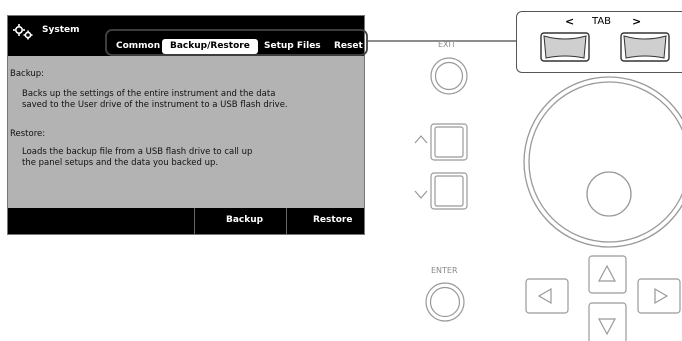 The height and width of the screenshot is (341, 682). Describe the element at coordinates (608, 275) in the screenshot. I see `cursor-up-button` at that location.